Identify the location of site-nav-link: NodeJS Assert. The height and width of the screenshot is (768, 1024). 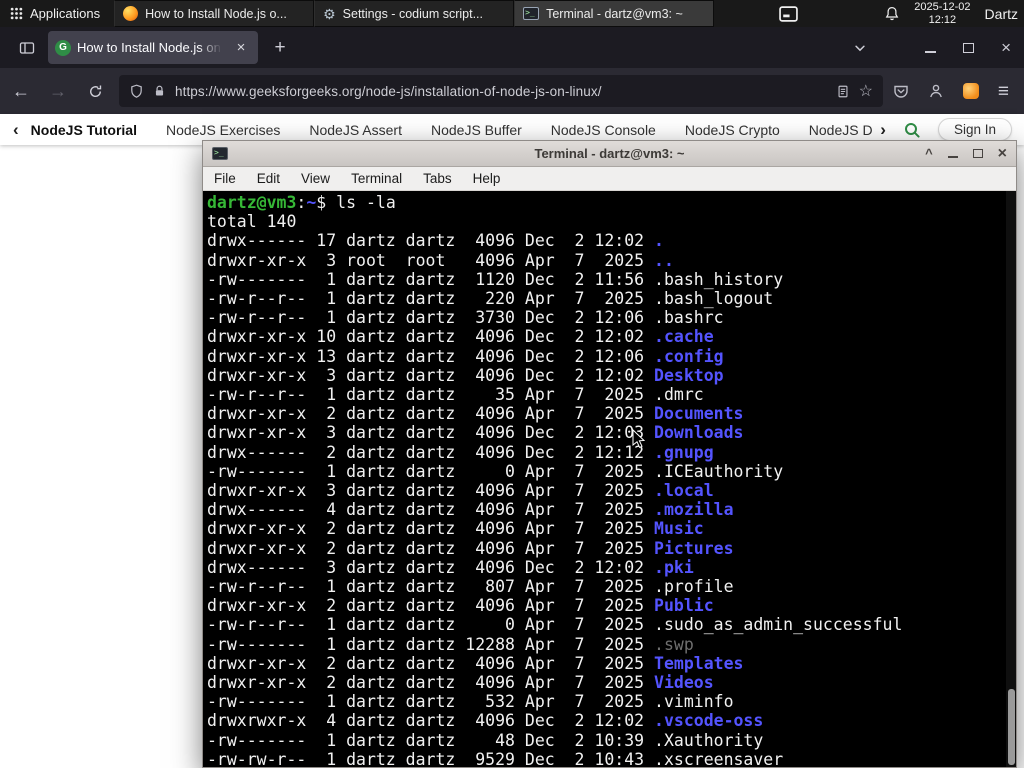
(355, 130).